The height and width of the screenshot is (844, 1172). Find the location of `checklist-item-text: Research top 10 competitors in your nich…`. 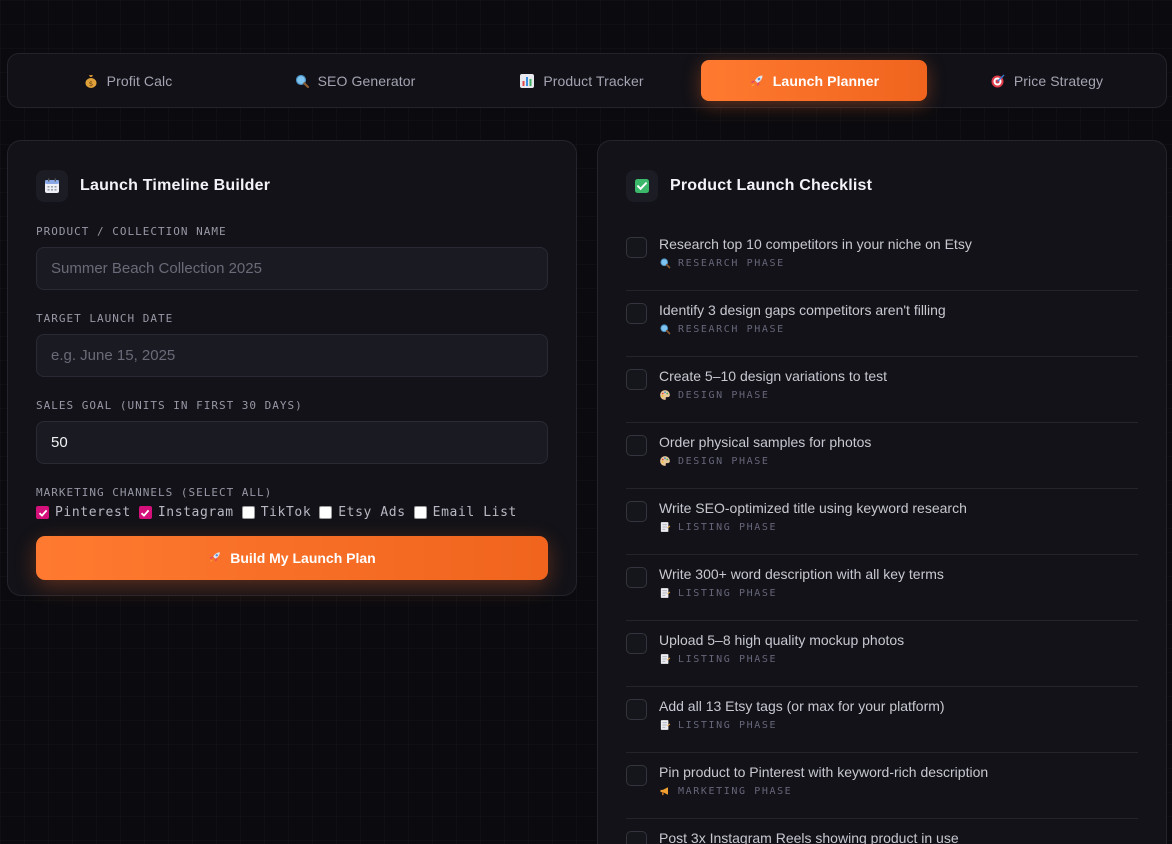

checklist-item-text: Research top 10 competitors in your nich… is located at coordinates (815, 257).